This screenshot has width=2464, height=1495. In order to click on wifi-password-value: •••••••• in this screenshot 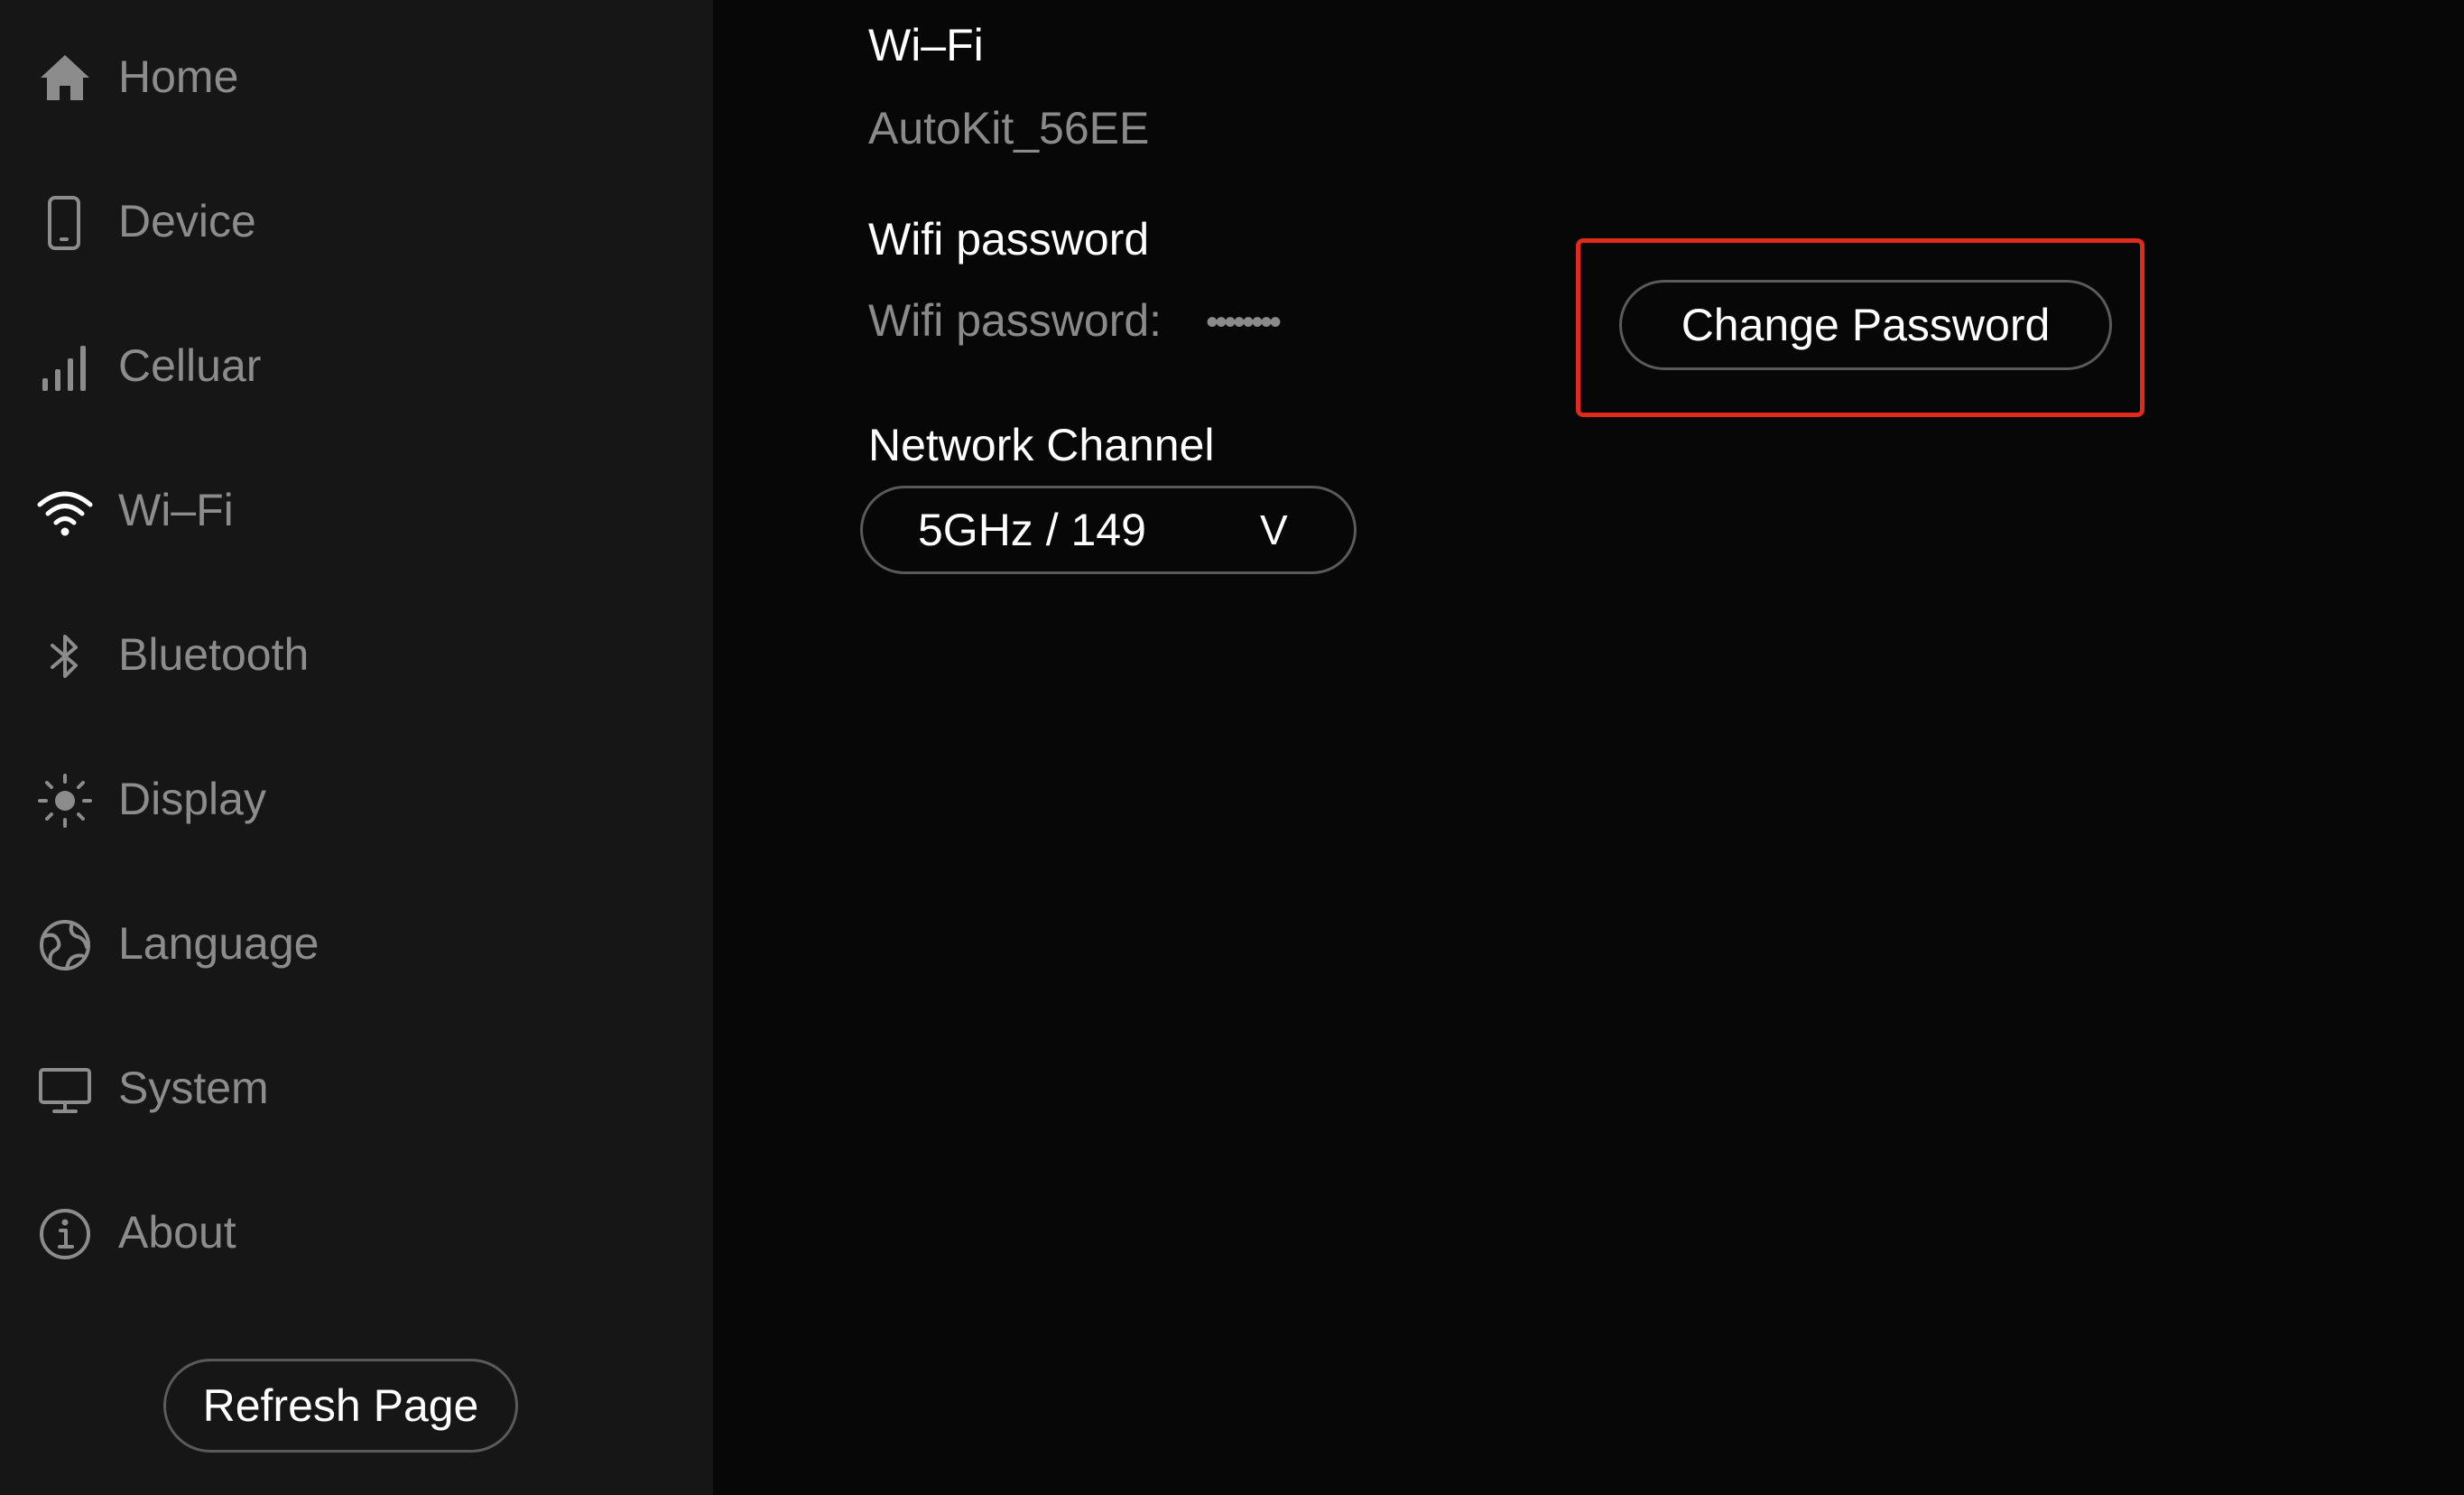, I will do `click(1244, 322)`.